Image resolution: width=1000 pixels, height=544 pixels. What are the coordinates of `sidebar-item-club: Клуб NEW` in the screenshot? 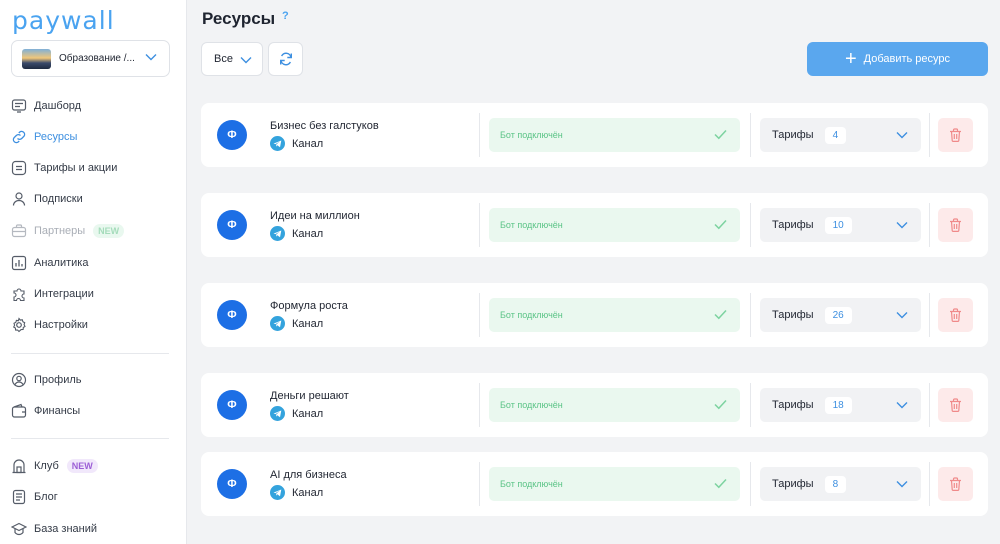 It's located at (93, 466).